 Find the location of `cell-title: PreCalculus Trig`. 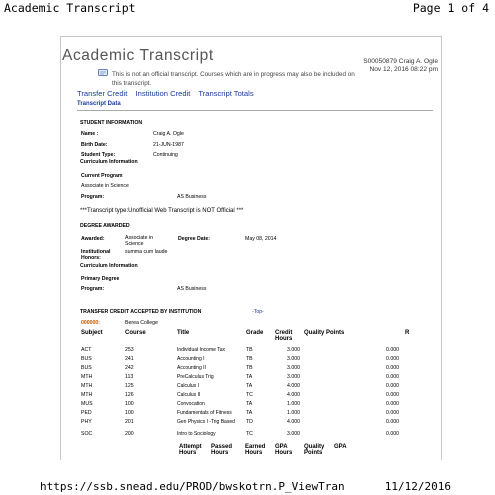

cell-title: PreCalculus Trig is located at coordinates (195, 377).